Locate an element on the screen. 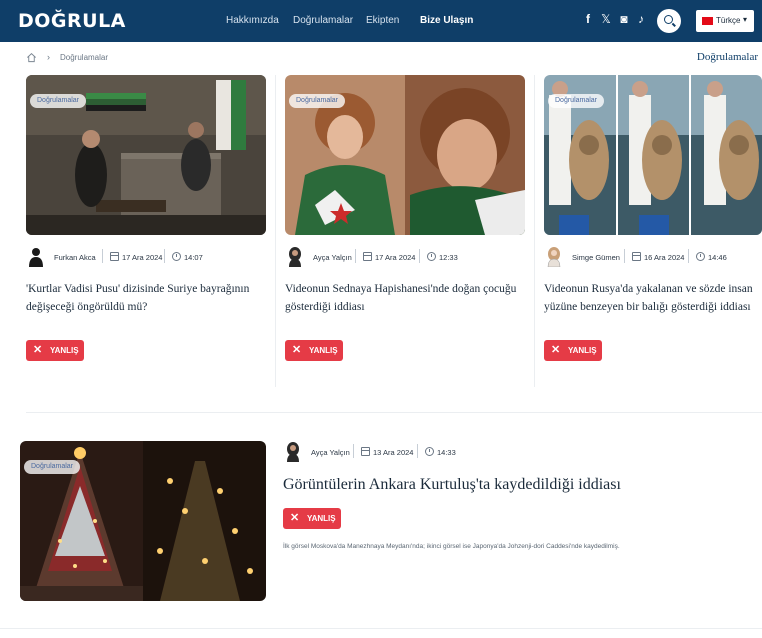 Image resolution: width=762 pixels, height=638 pixels. language-select: Türkçe ▾ is located at coordinates (725, 21).